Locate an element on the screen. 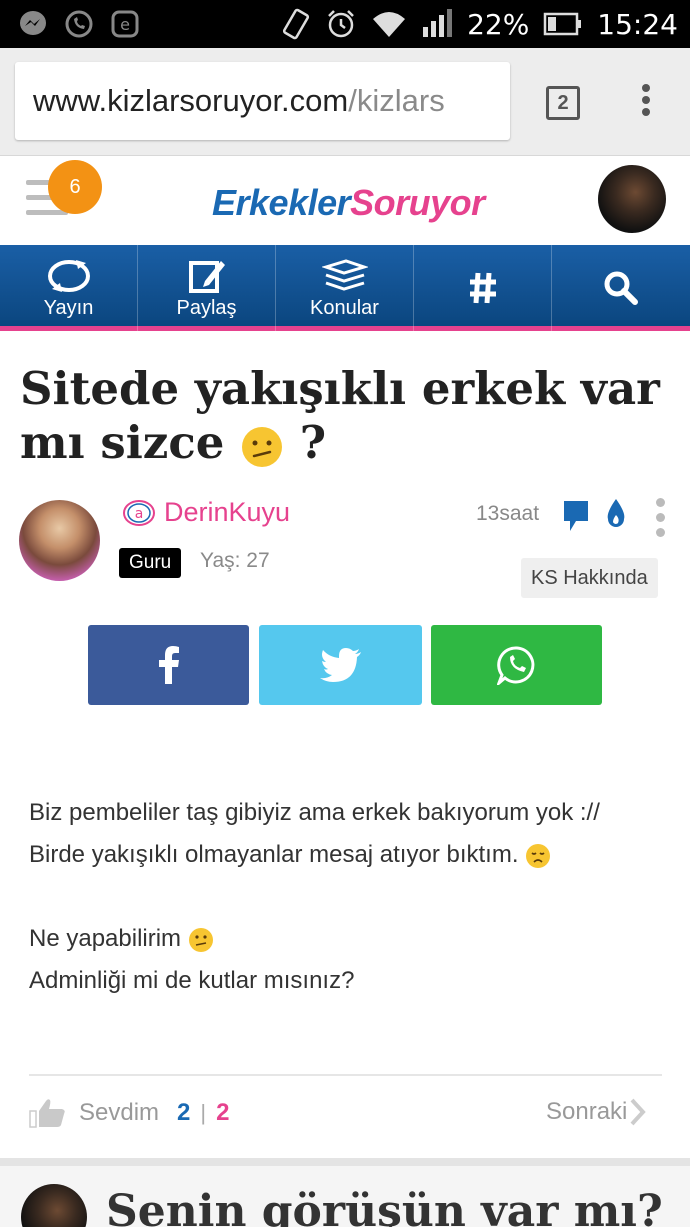  refresh-icon is located at coordinates (68, 275).